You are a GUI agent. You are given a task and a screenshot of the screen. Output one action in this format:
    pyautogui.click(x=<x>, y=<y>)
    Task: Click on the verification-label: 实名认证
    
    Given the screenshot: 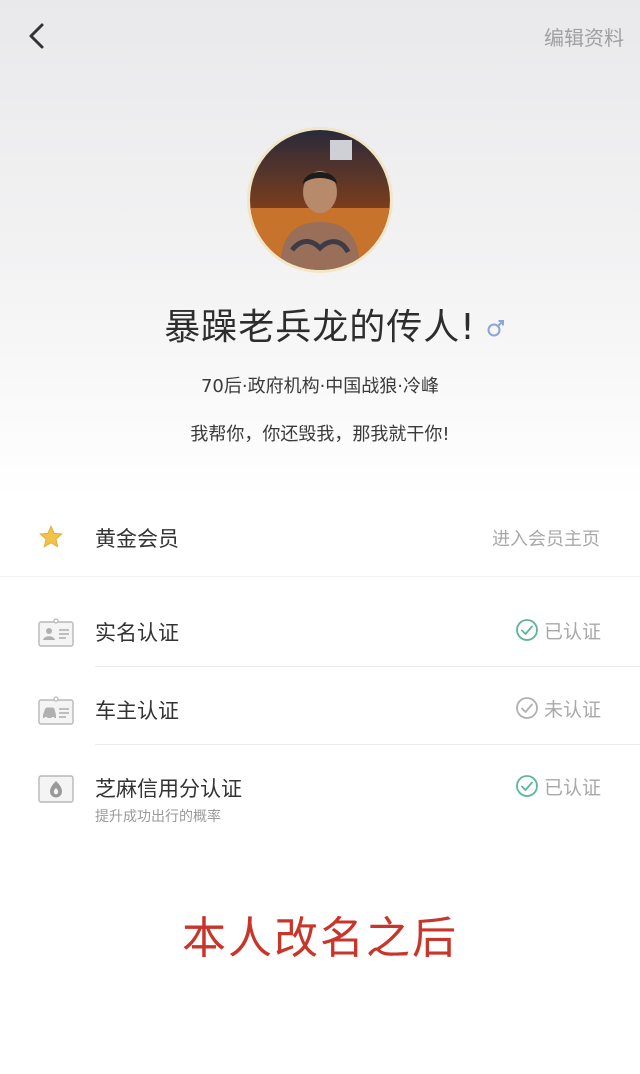 What is the action you would take?
    pyautogui.click(x=137, y=633)
    